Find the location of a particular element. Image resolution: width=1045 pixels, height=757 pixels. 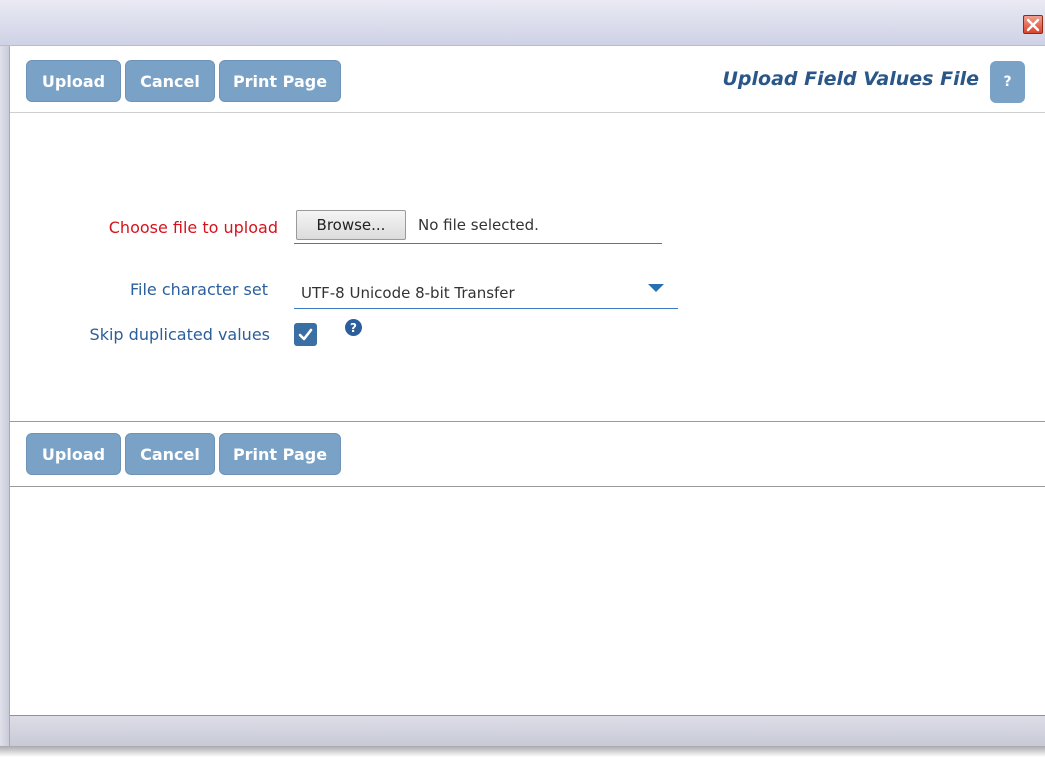

dropdown-arrow-icon is located at coordinates (656, 288).